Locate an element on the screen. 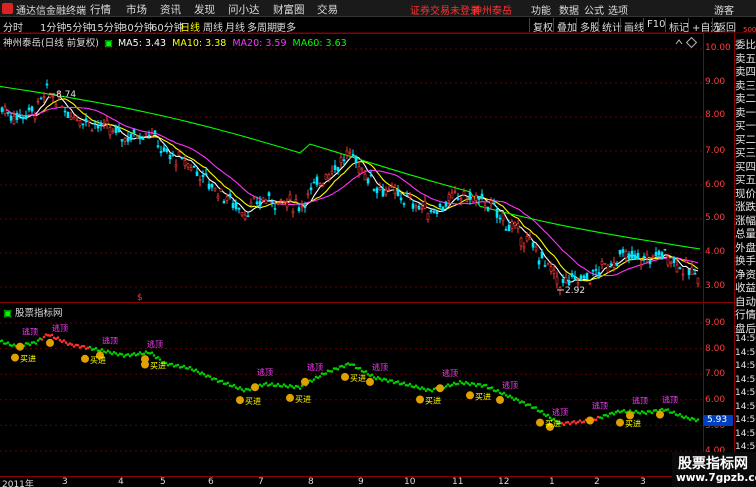  period-30min: 30分钟 is located at coordinates (137, 26).